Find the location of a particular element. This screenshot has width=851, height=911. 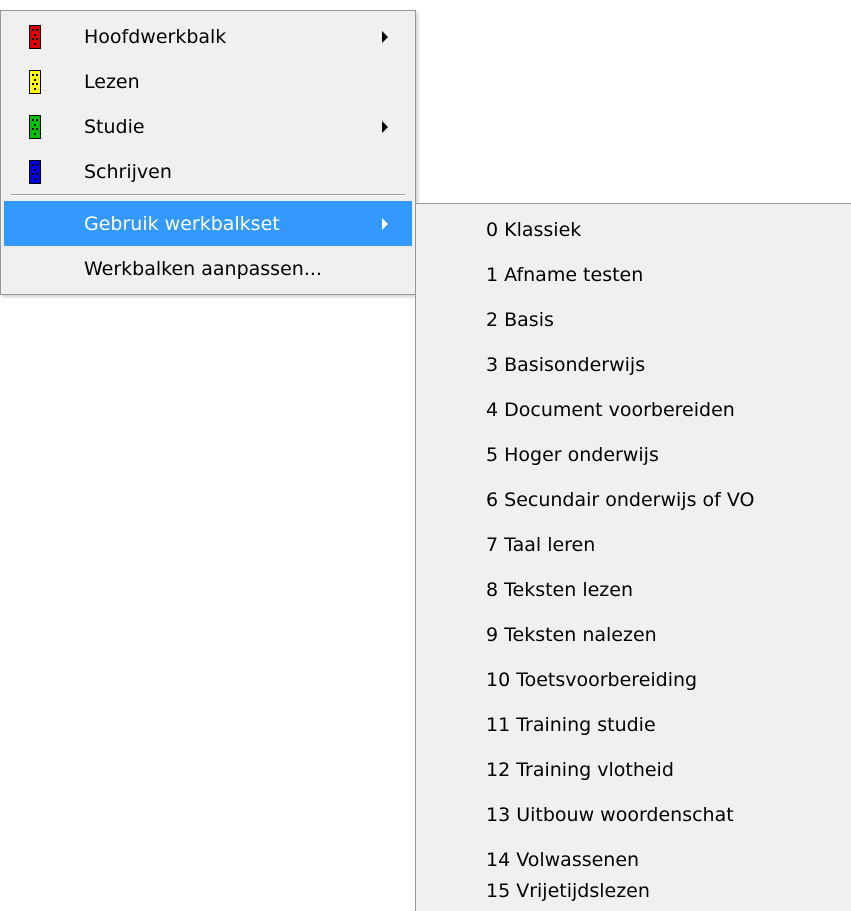

toolbarset-item-label: 4 Document voorbereiden is located at coordinates (610, 409).